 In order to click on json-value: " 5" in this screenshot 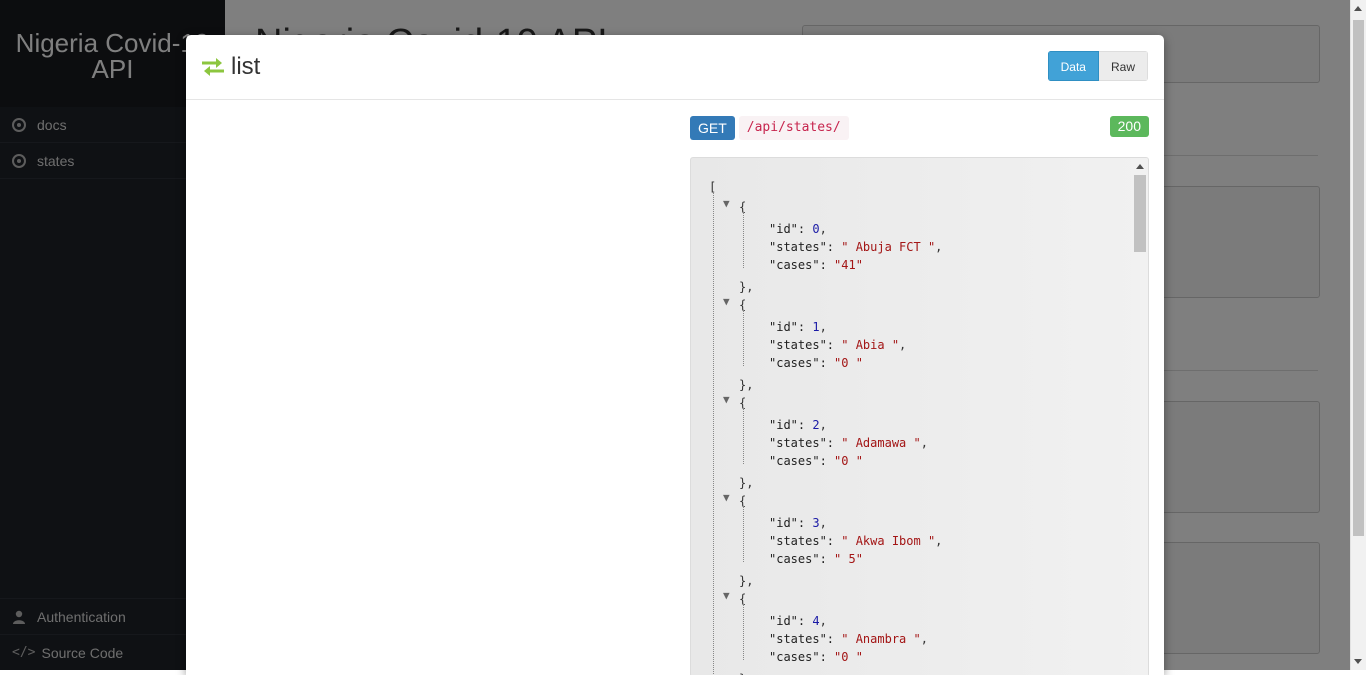, I will do `click(848, 559)`.